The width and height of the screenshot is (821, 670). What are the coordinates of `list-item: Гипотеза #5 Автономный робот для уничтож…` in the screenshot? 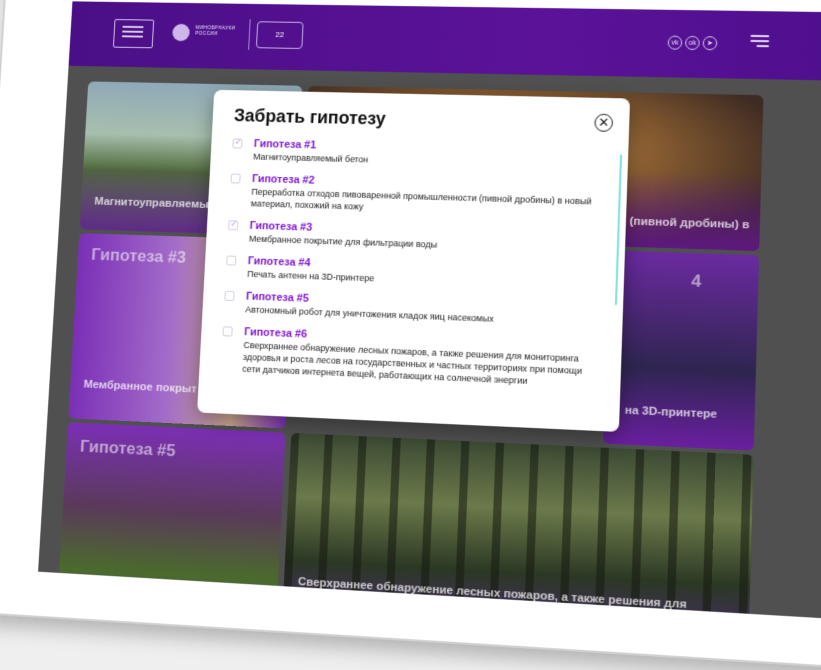 It's located at (409, 309).